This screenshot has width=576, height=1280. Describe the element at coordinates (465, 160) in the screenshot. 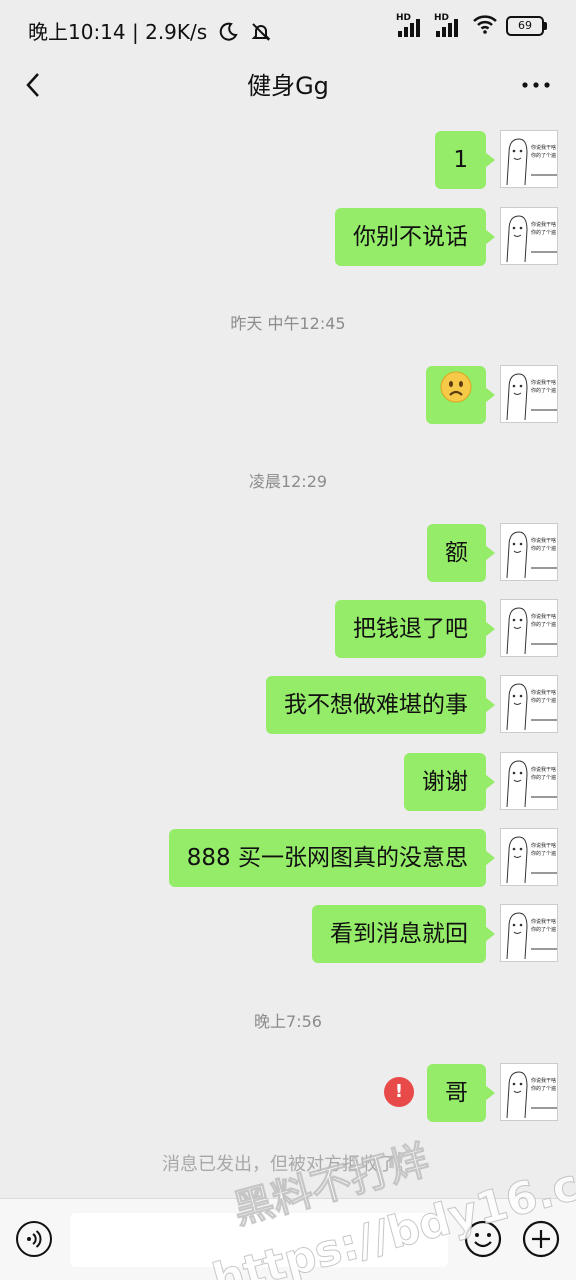

I see `message-bubble: 1` at that location.